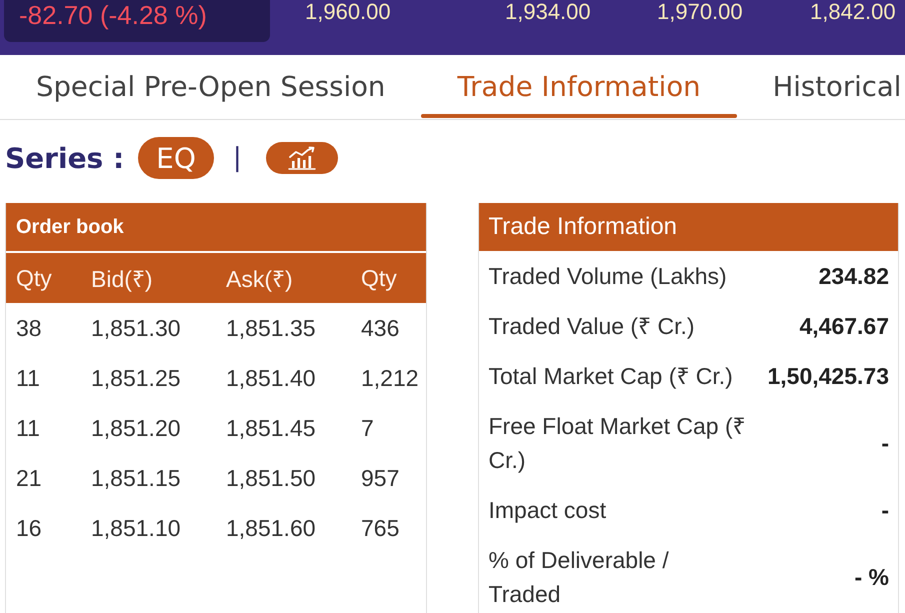 The width and height of the screenshot is (905, 613). Describe the element at coordinates (688, 227) in the screenshot. I see `trade-info-title: Trade Information` at that location.